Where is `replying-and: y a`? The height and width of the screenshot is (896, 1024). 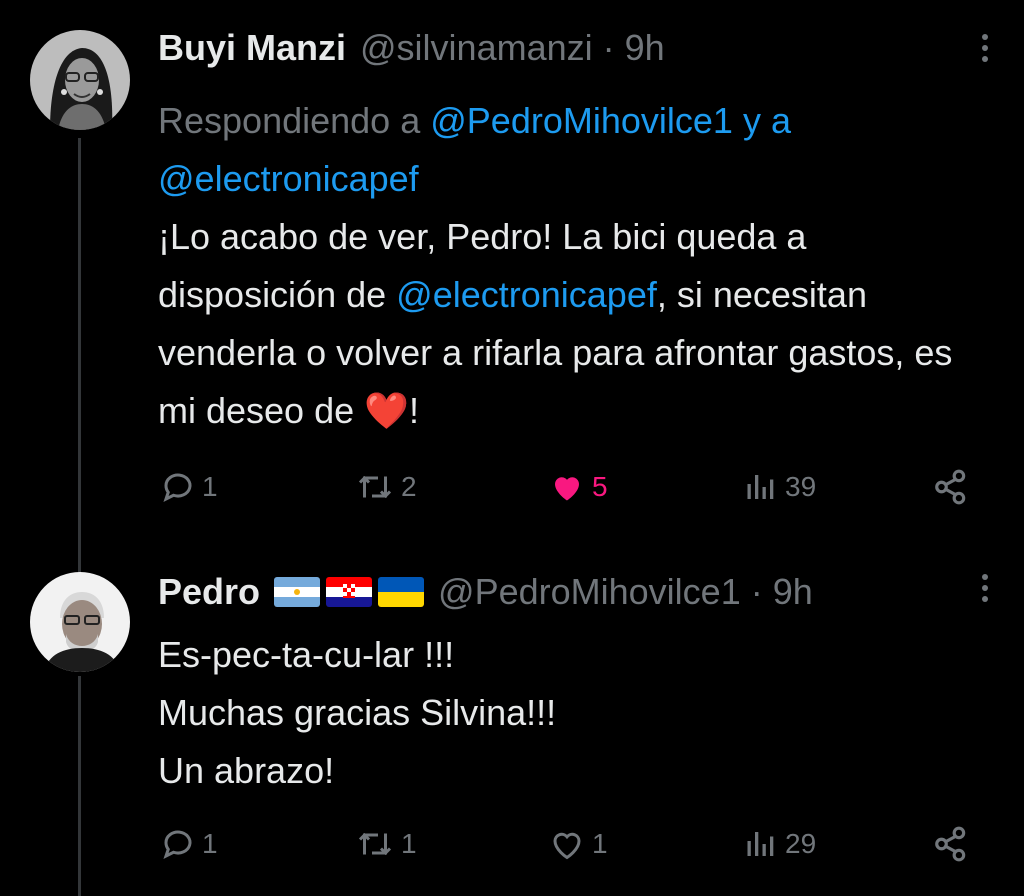 replying-and: y a is located at coordinates (767, 120).